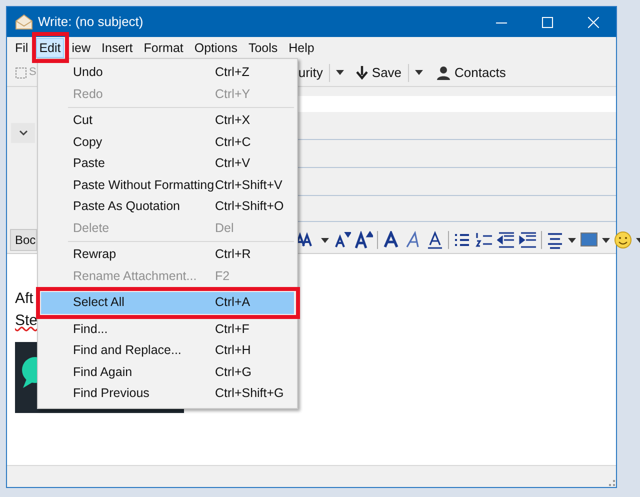 This screenshot has height=497, width=640. I want to click on menu-item: Select All Ctrl+A, so click(167, 303).